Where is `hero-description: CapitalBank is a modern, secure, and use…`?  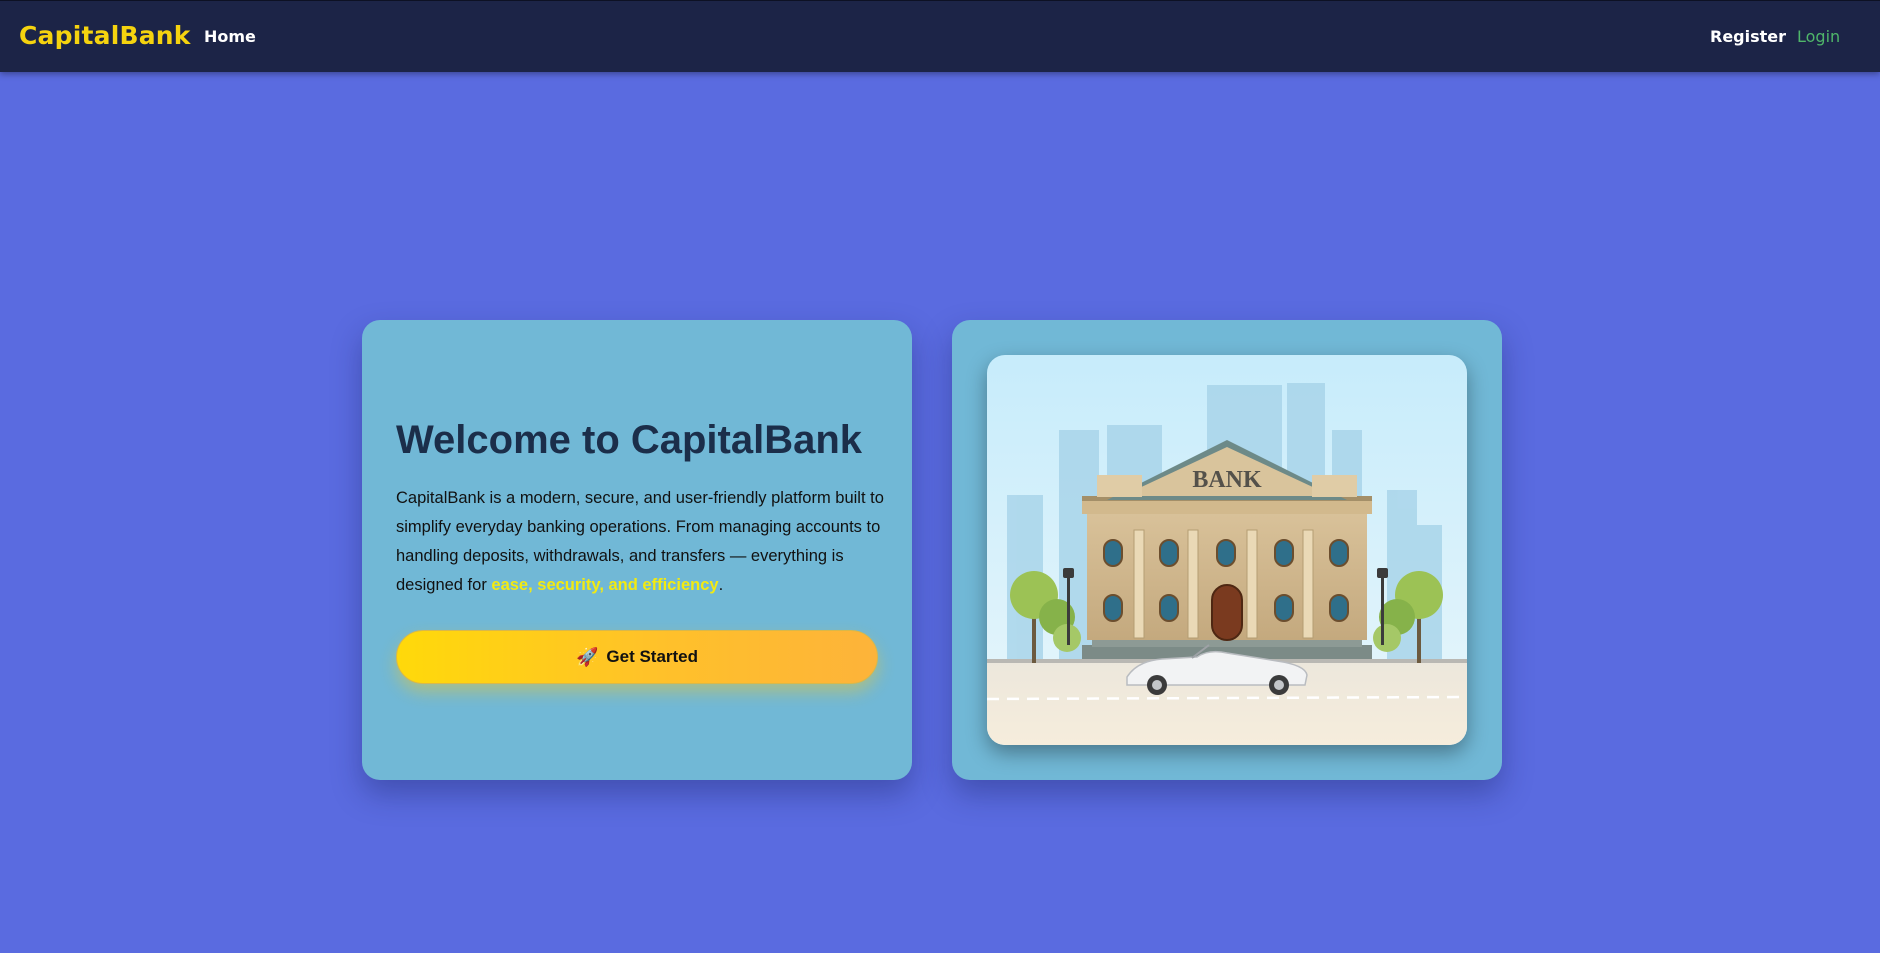
hero-description: CapitalBank is a modern, secure, and use… is located at coordinates (641, 542).